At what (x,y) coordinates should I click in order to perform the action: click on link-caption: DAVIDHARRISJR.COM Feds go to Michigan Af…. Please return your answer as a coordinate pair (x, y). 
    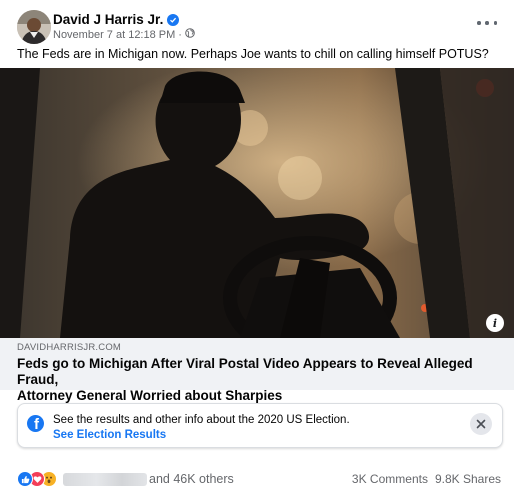
    Looking at the image, I should click on (257, 370).